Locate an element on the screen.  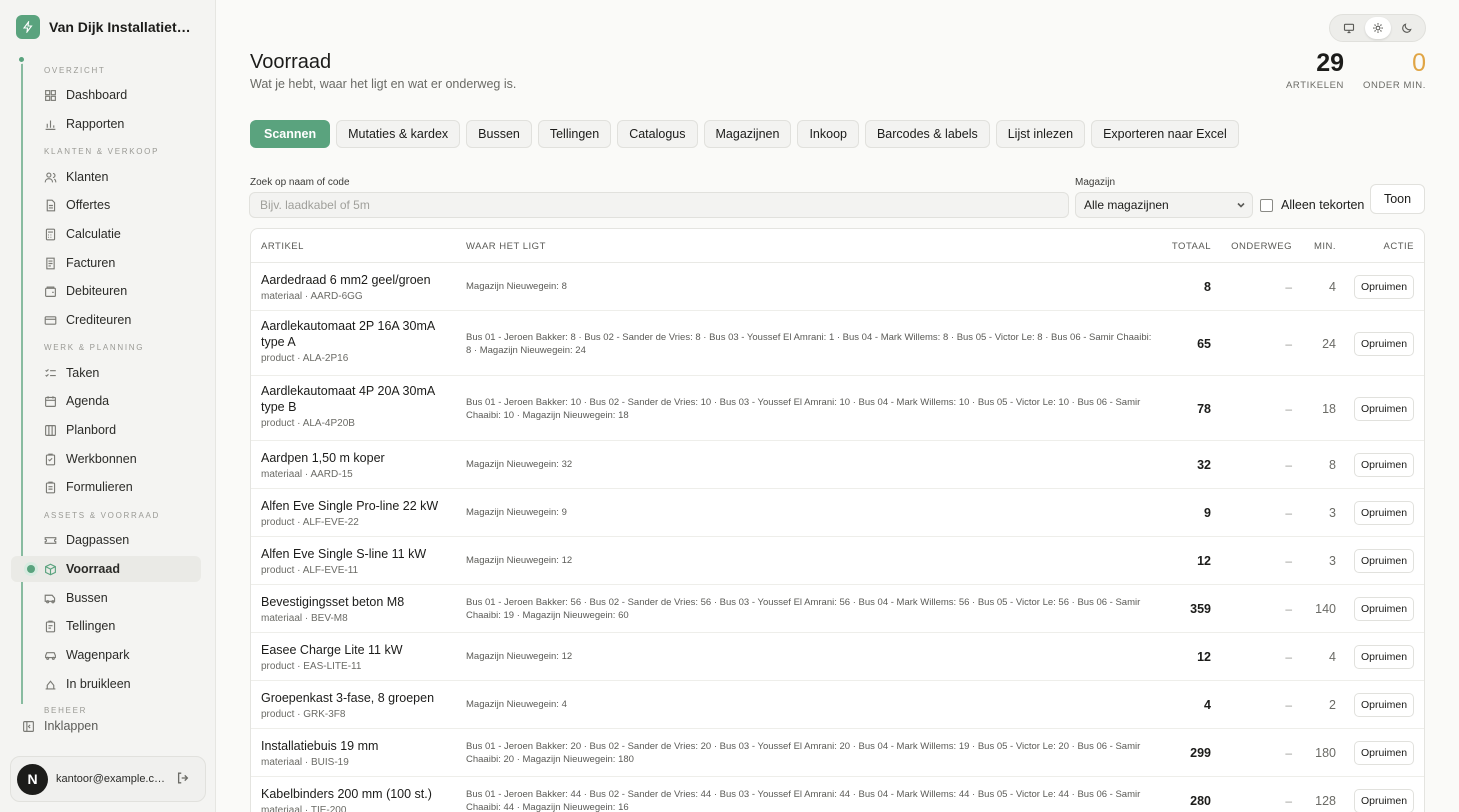
shortage-label: Alleen tekorten is located at coordinates (1323, 205).